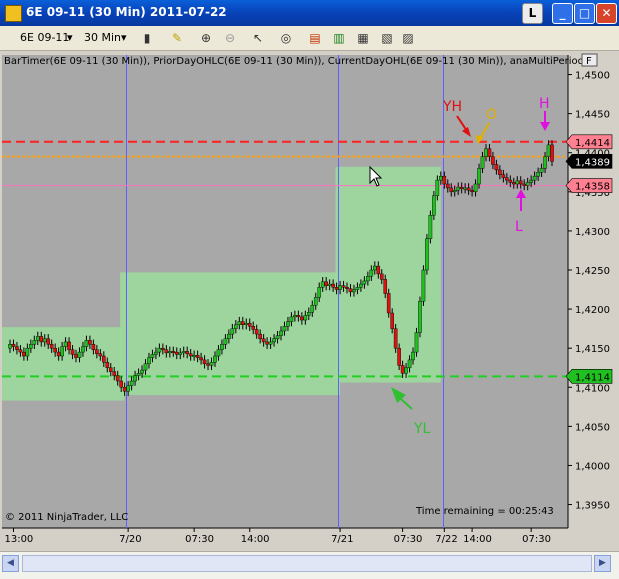 The image size is (619, 579). Describe the element at coordinates (592, 310) in the screenshot. I see `price-tick-label: 1,4200` at that location.